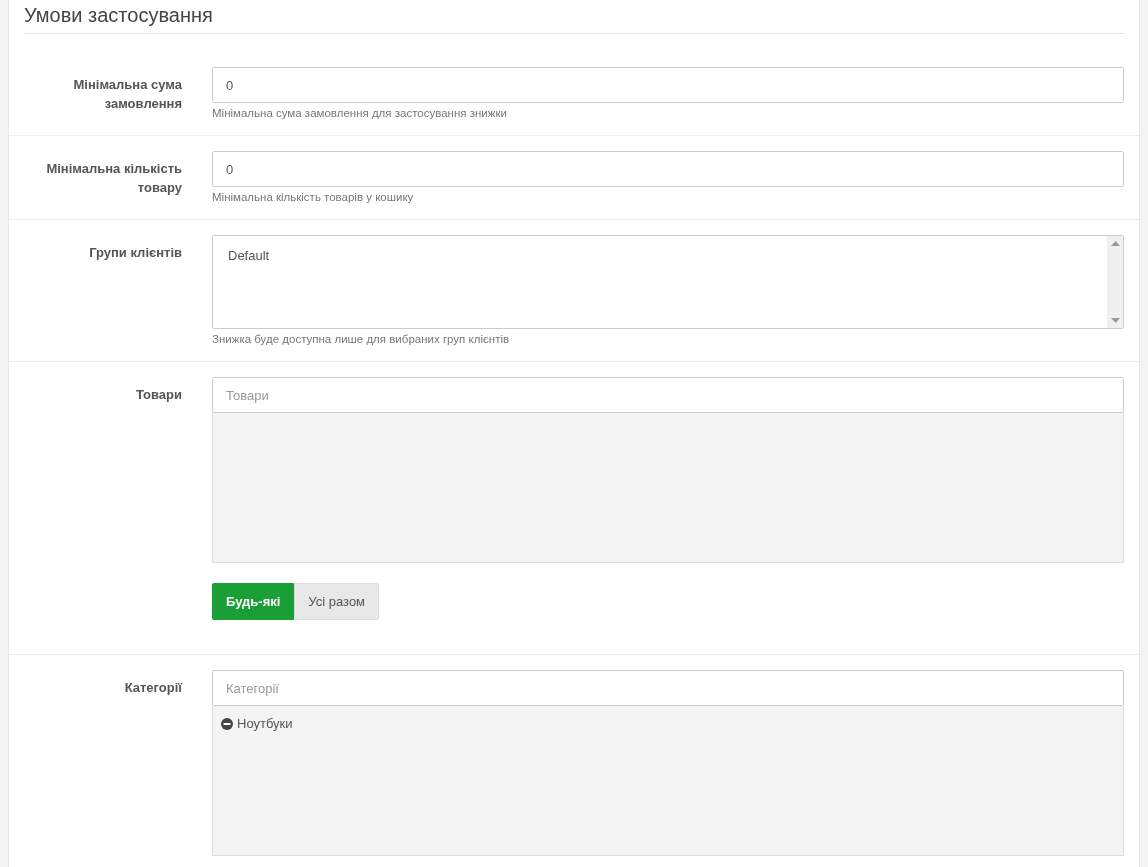  I want to click on scrollbar, so click(1115, 282).